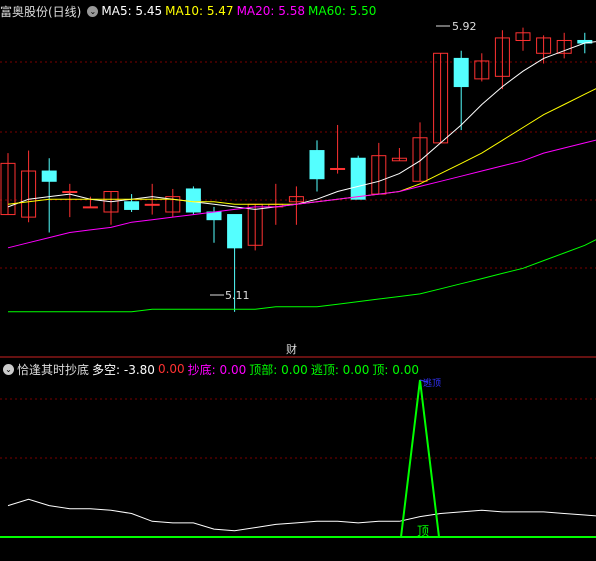  What do you see at coordinates (423, 531) in the screenshot?
I see `ding-label: 顶` at bounding box center [423, 531].